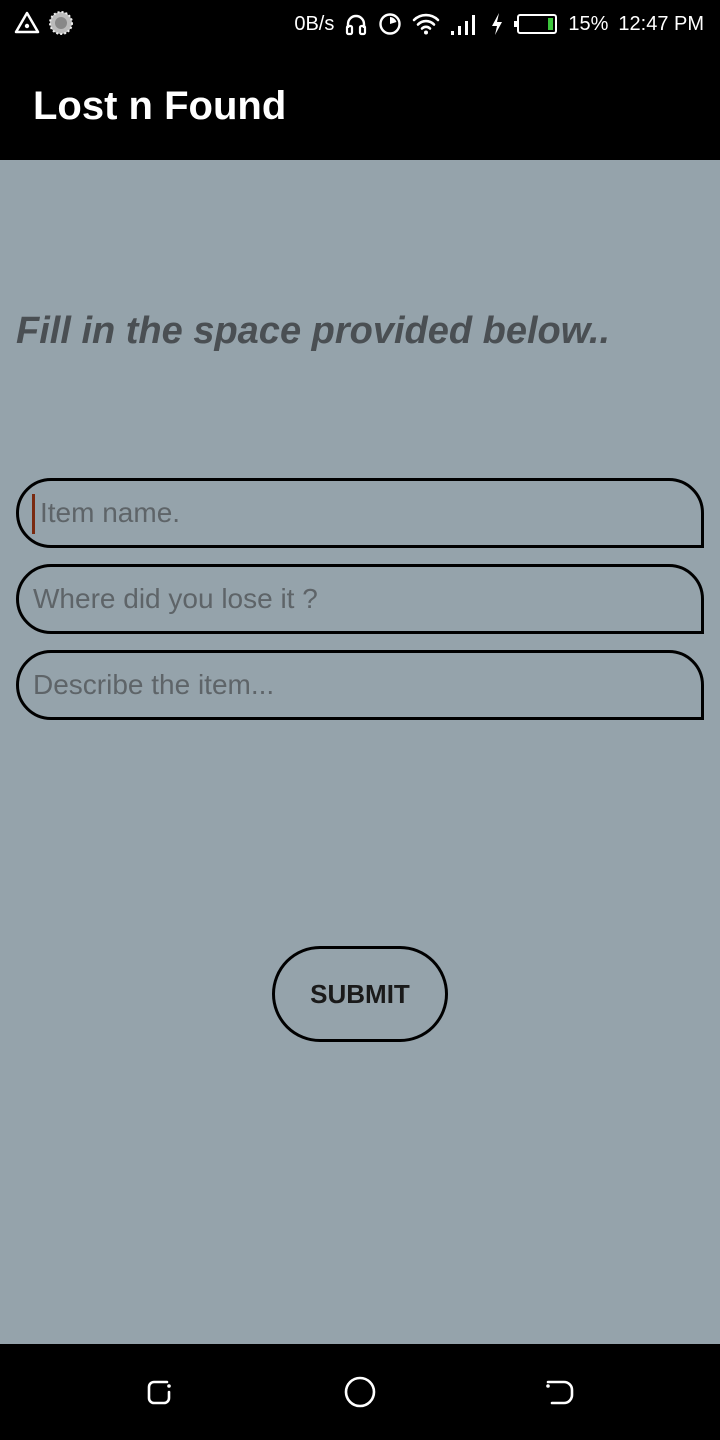 This screenshot has width=720, height=1440. What do you see at coordinates (560, 1392) in the screenshot?
I see `back-icon` at bounding box center [560, 1392].